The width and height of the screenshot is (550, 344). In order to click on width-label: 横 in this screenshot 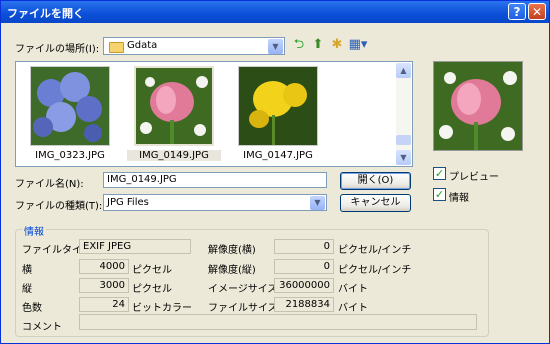, I will do `click(27, 270)`.